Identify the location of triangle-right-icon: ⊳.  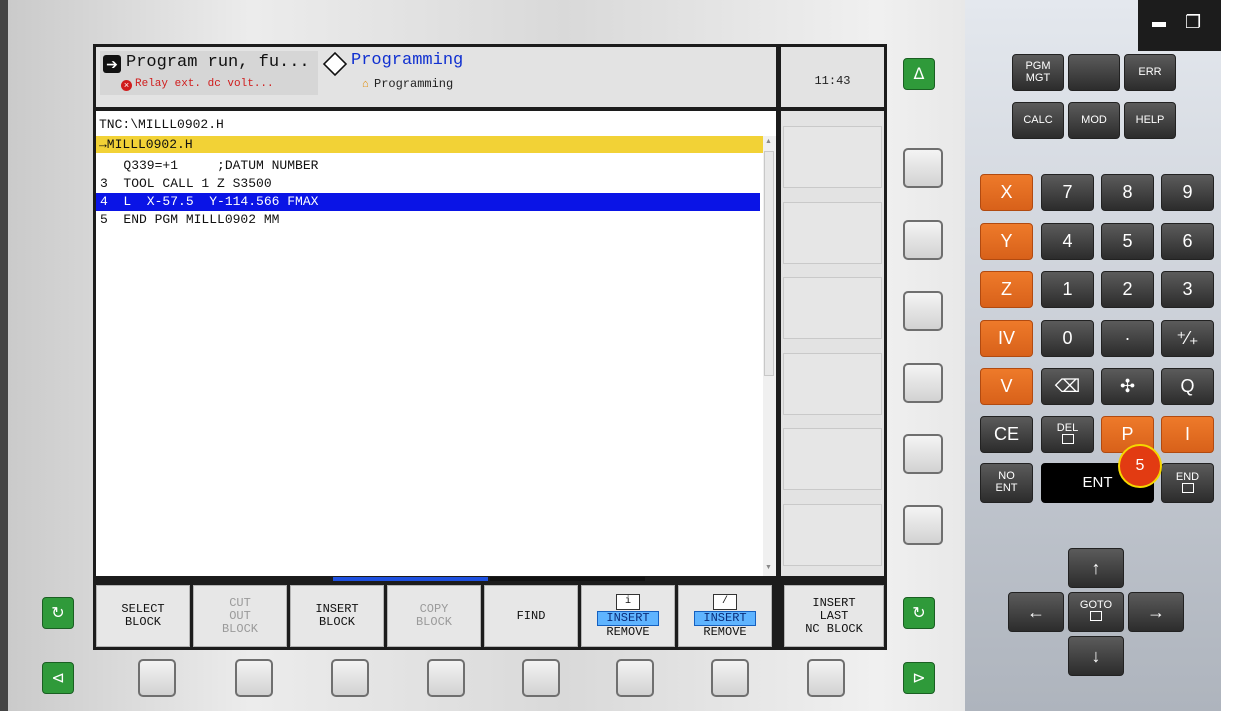
(919, 677).